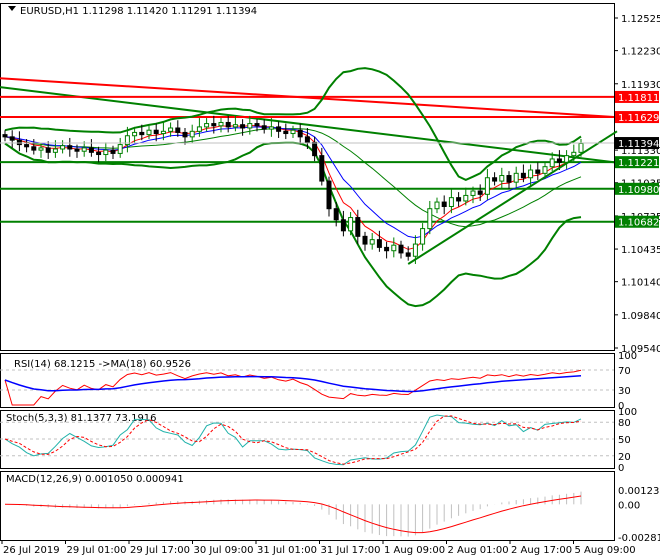 This screenshot has height=560, width=660. What do you see at coordinates (638, 163) in the screenshot?
I see `level-badge-label: 1.11221` at bounding box center [638, 163].